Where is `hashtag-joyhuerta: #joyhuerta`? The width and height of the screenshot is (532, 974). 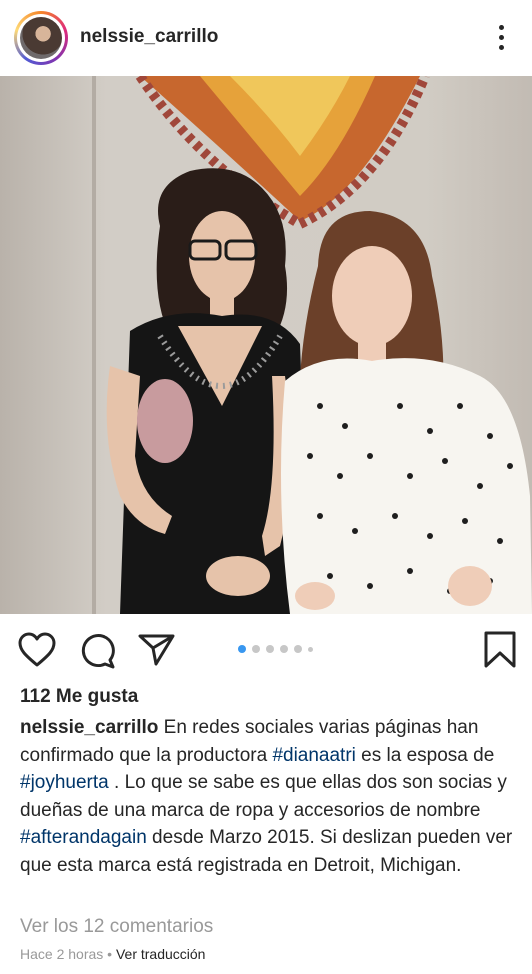
hashtag-joyhuerta: #joyhuerta is located at coordinates (64, 782).